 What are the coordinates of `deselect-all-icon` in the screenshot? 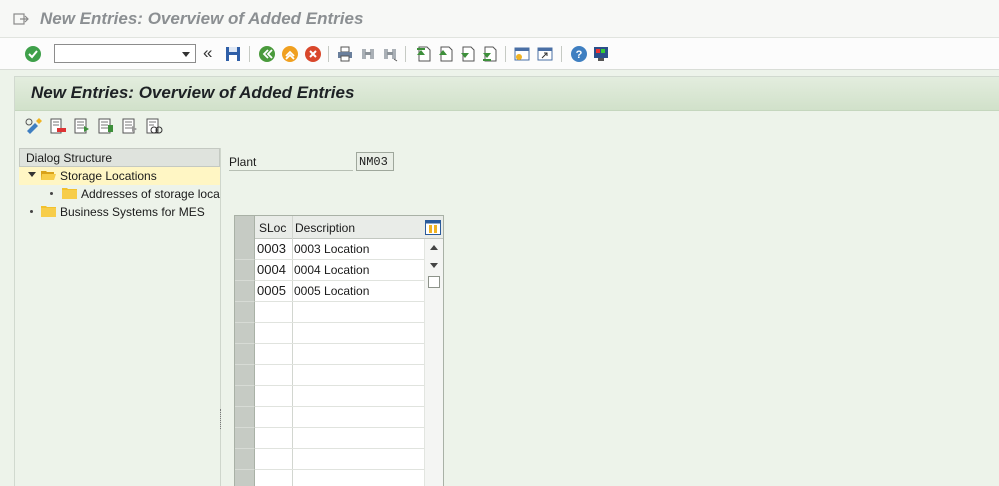 It's located at (130, 126).